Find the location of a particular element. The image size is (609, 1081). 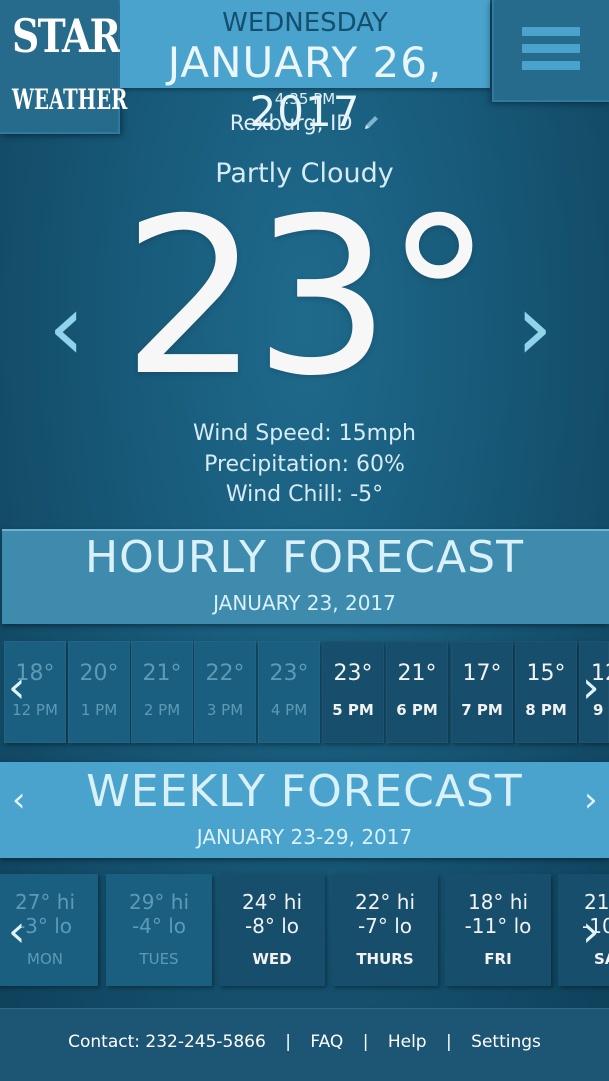

day-cell: 29° hi -4° lo TUES is located at coordinates (159, 930).